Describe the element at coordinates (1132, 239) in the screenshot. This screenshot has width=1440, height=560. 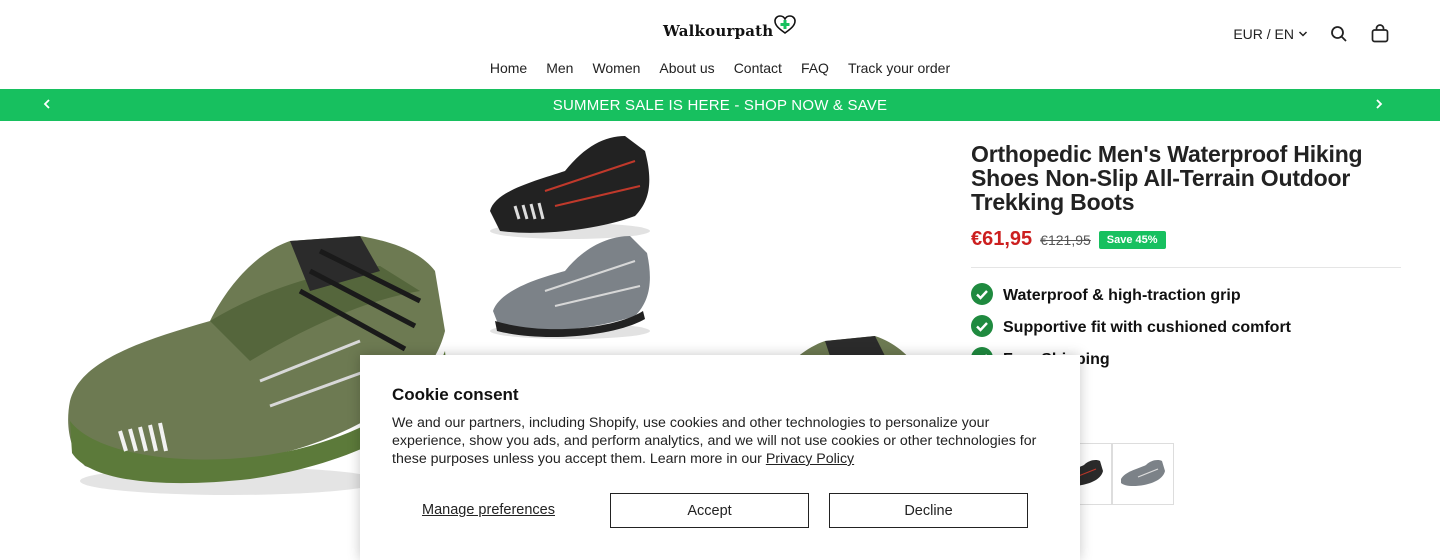
I see `save-badge: Save 45%` at that location.